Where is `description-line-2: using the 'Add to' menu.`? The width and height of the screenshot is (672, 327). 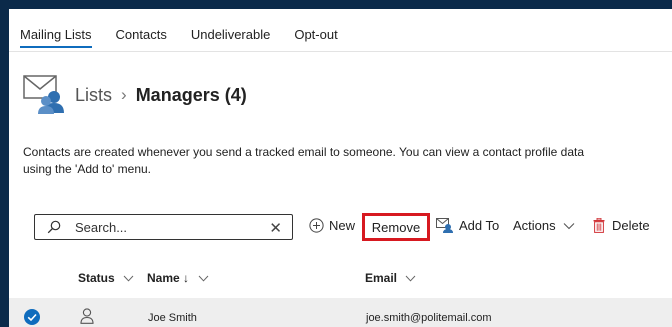 description-line-2: using the 'Add to' menu. is located at coordinates (87, 169).